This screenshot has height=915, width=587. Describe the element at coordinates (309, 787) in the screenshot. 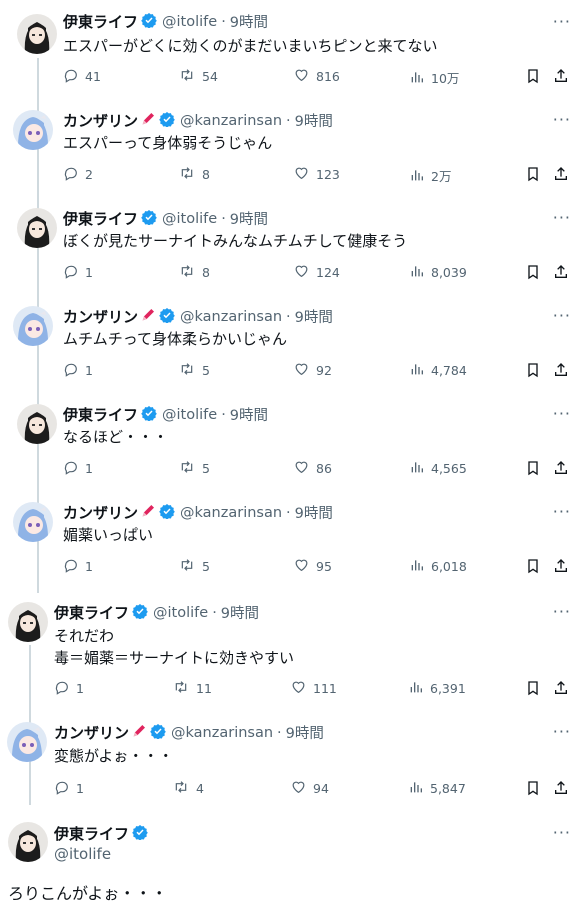

I see `like-button: 94` at that location.